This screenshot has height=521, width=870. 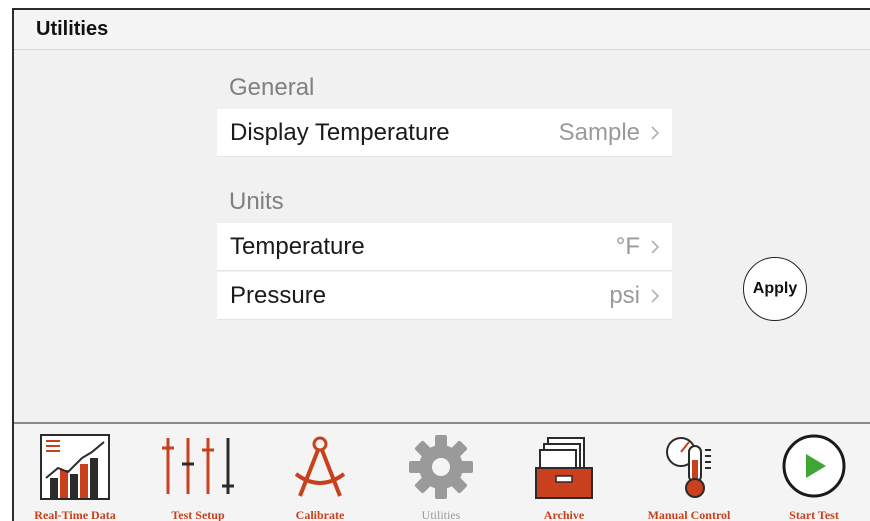 I want to click on tab-start-test: Start Test, so click(x=814, y=472).